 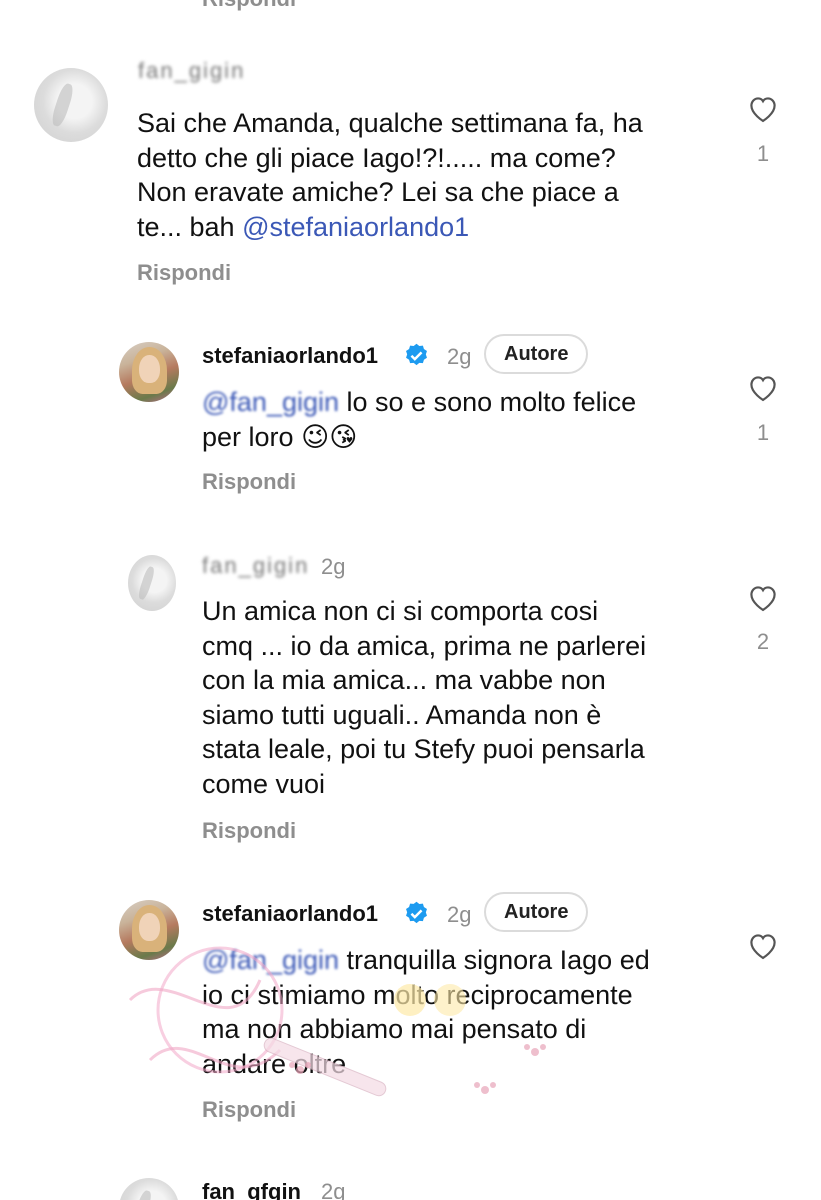 What do you see at coordinates (251, 1189) in the screenshot?
I see `username: fan_gfgin` at bounding box center [251, 1189].